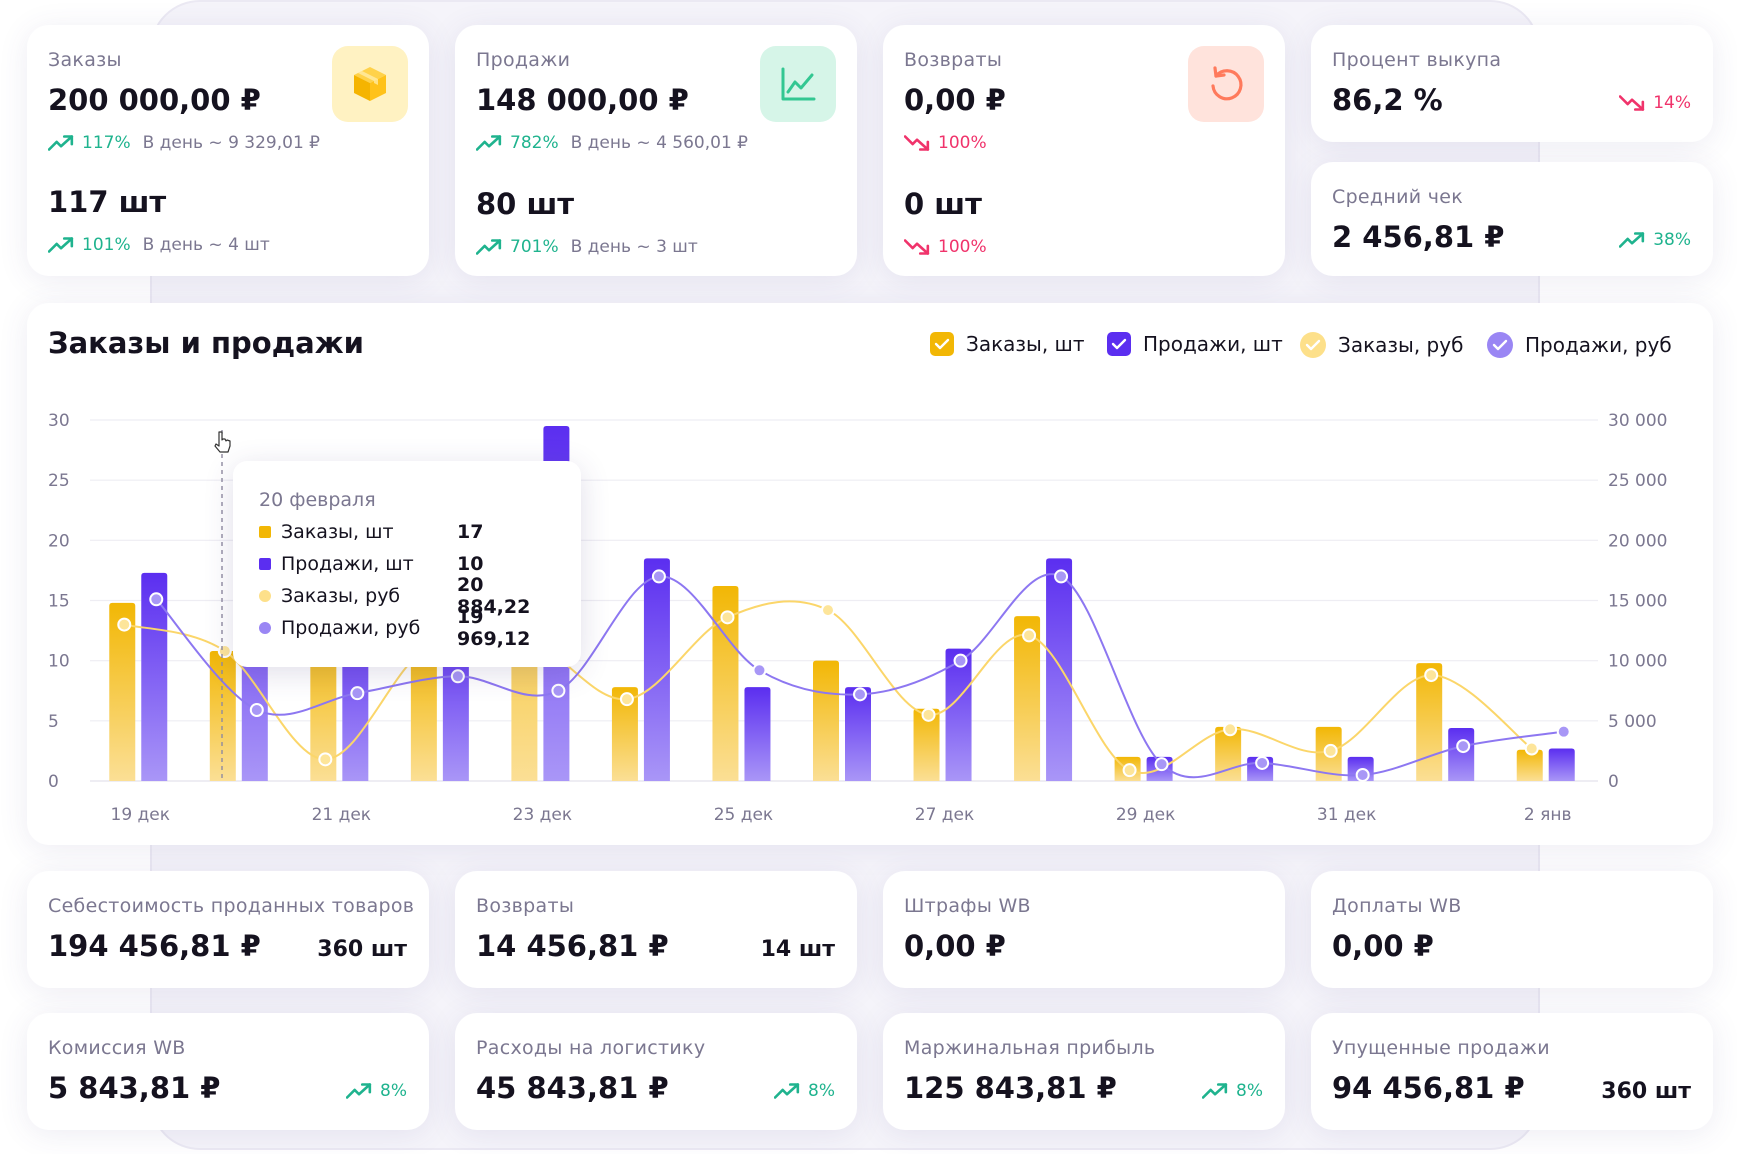  I want to click on lost-sales-value: 94 456,81 ₽, so click(1428, 1088).